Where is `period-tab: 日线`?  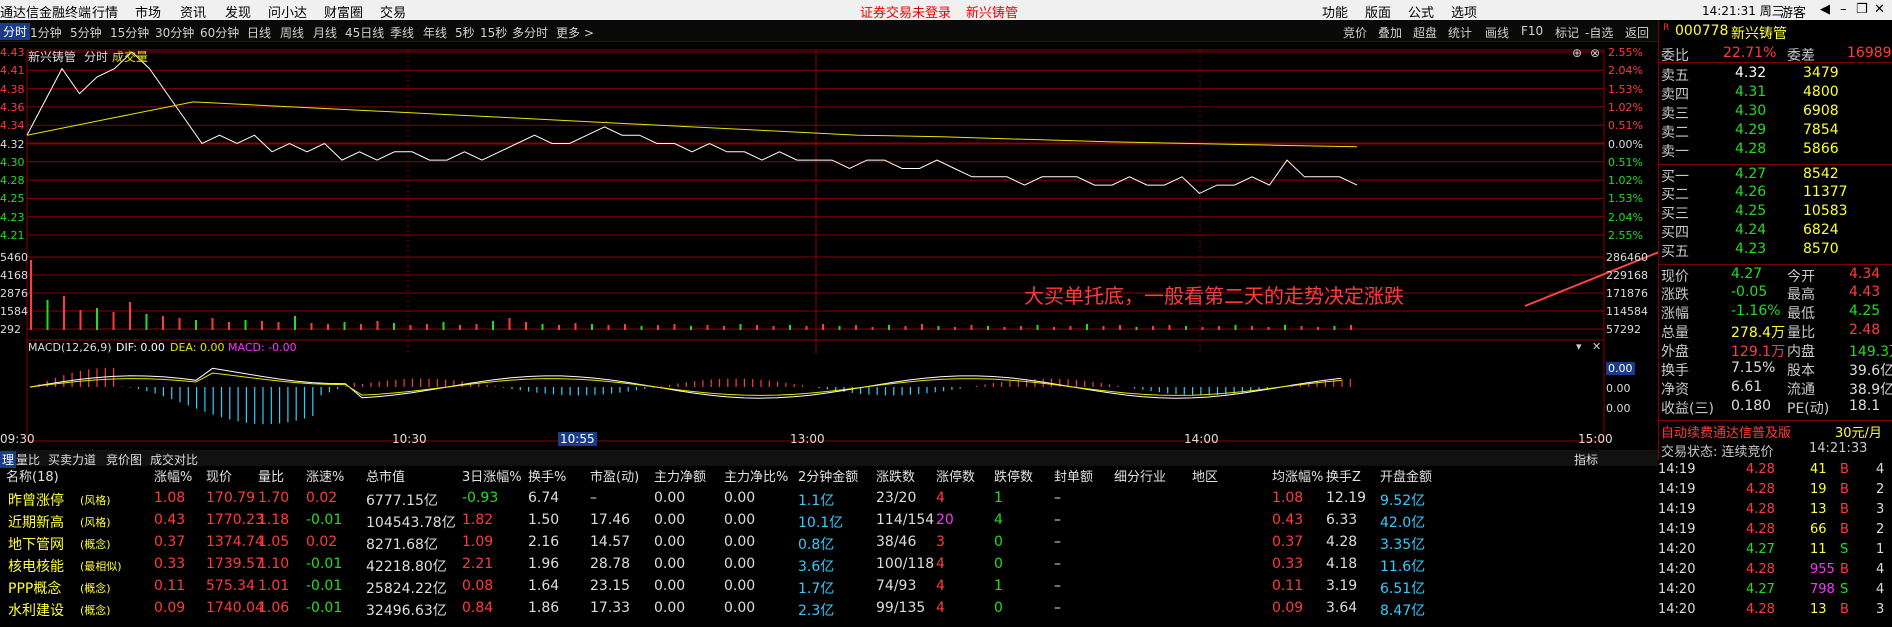
period-tab: 日线 is located at coordinates (259, 32).